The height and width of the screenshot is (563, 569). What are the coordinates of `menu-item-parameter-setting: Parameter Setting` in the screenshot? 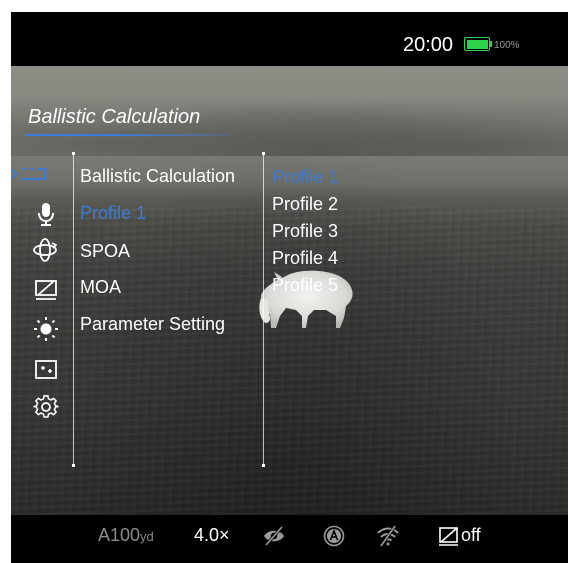 It's located at (152, 324).